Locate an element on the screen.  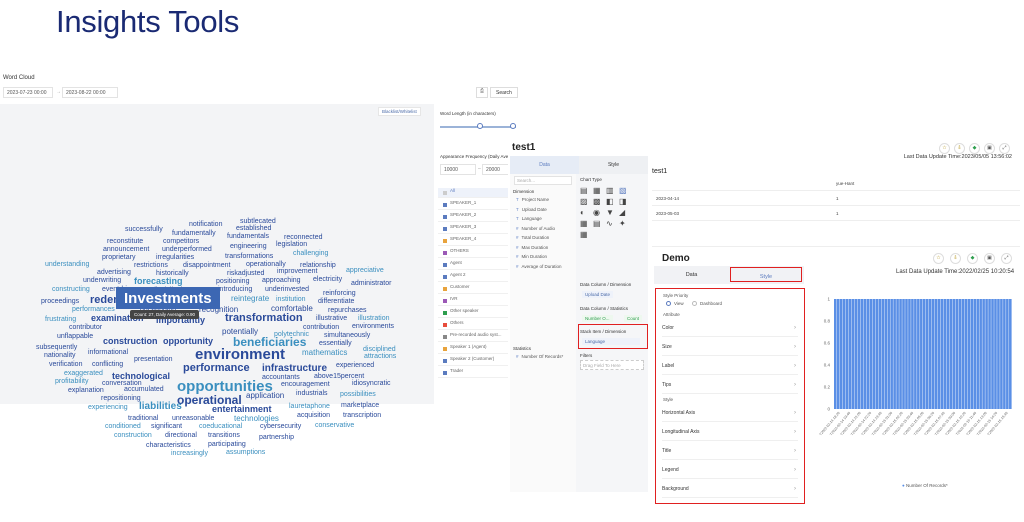
share-icon: ◆ is located at coordinates (972, 258).